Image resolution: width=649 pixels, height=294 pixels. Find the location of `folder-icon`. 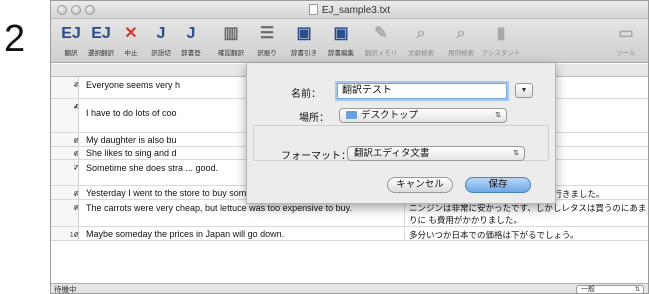

folder-icon is located at coordinates (351, 115).